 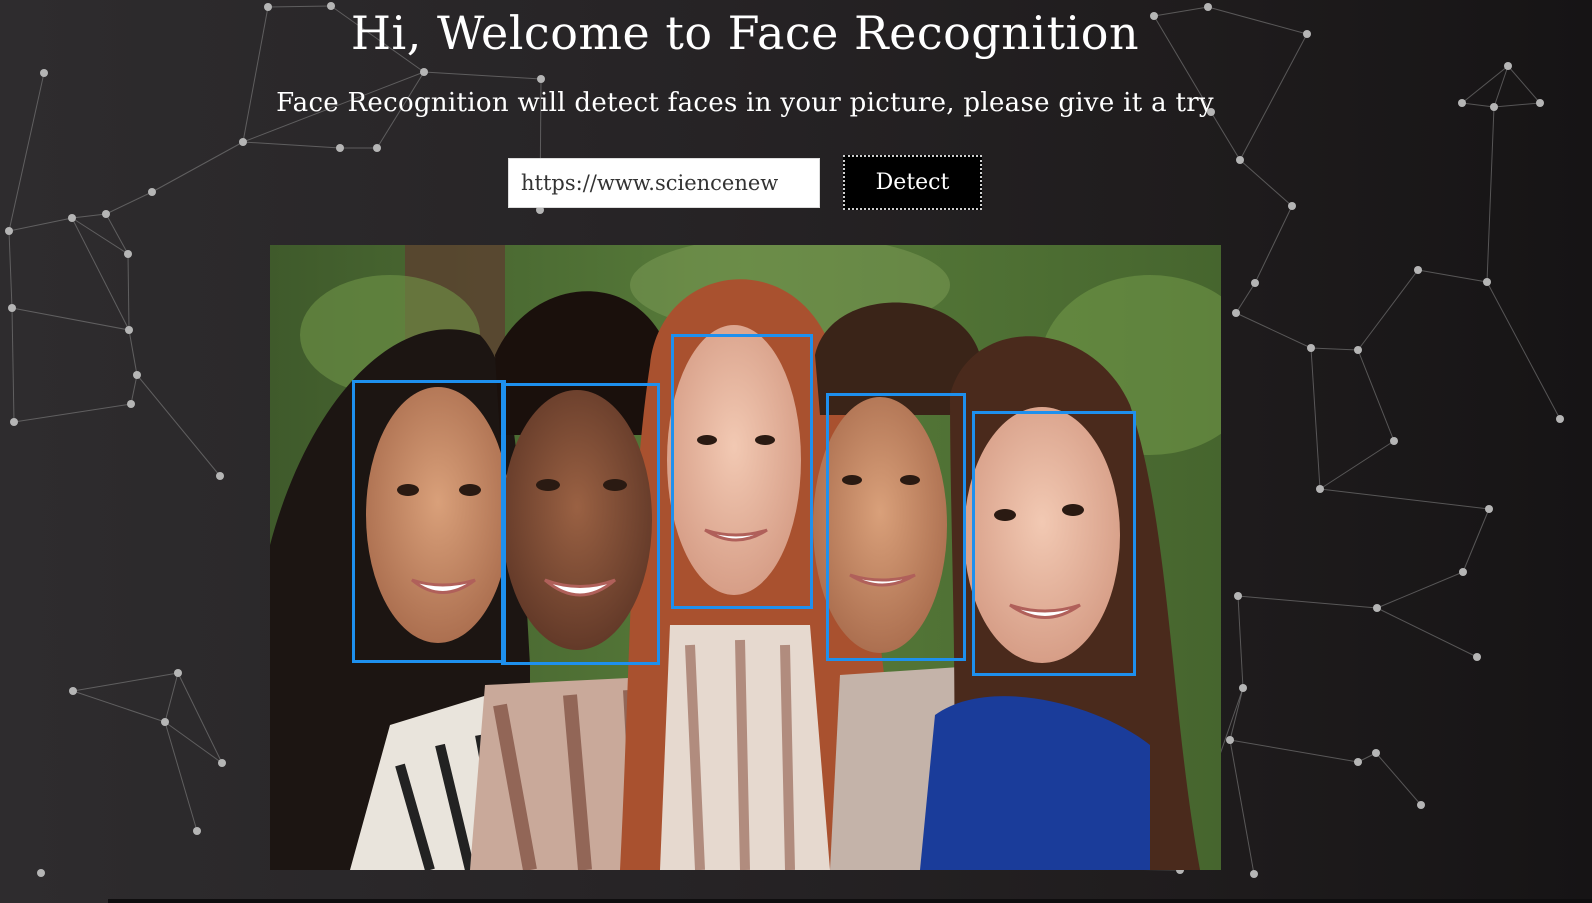 I want to click on url-form: Detect, so click(x=745, y=182).